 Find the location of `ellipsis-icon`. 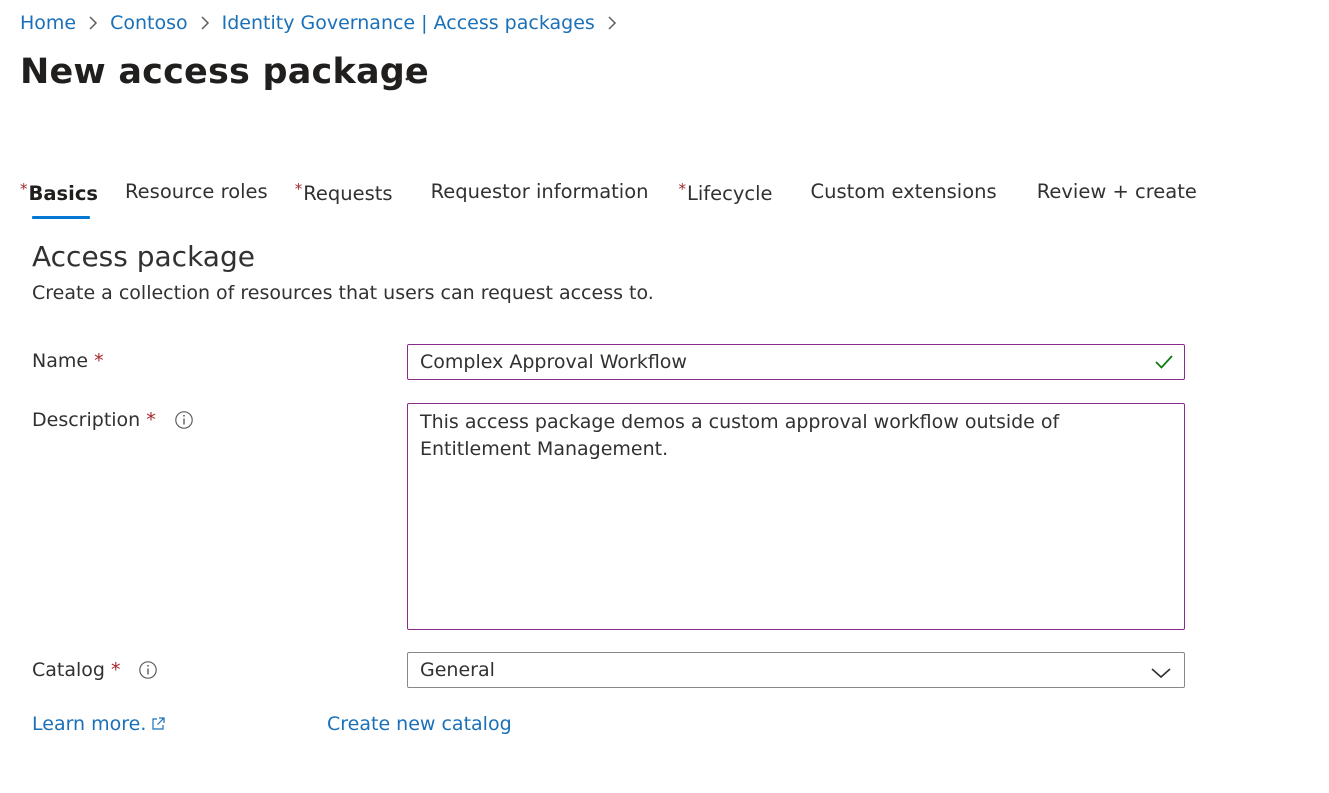

ellipsis-icon is located at coordinates (400, 76).